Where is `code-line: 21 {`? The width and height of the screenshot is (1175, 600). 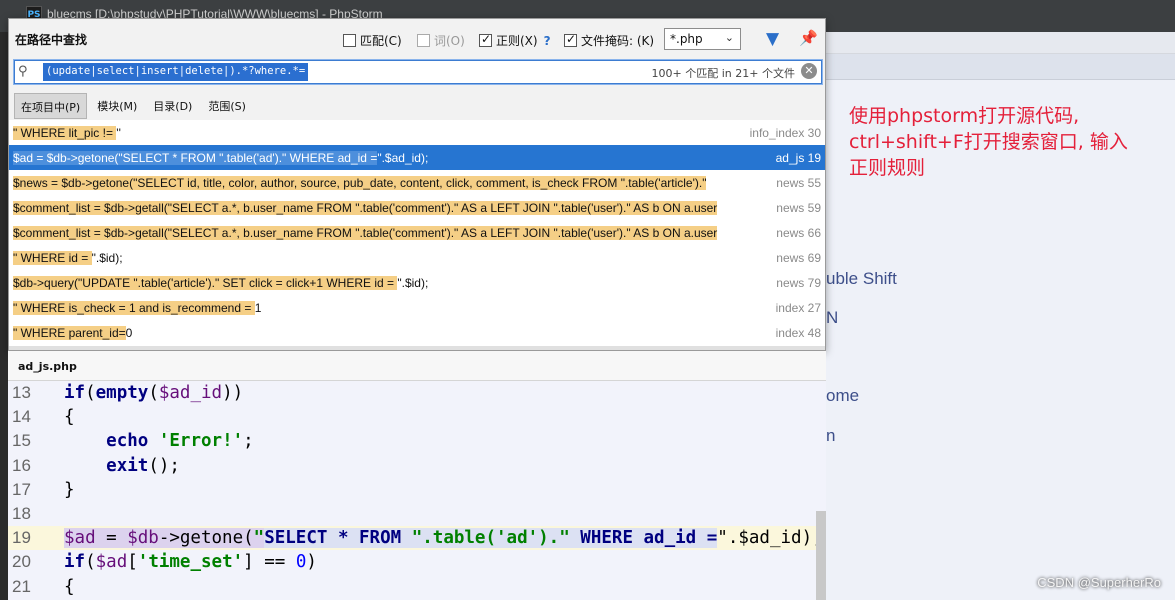 code-line: 21 { is located at coordinates (417, 587).